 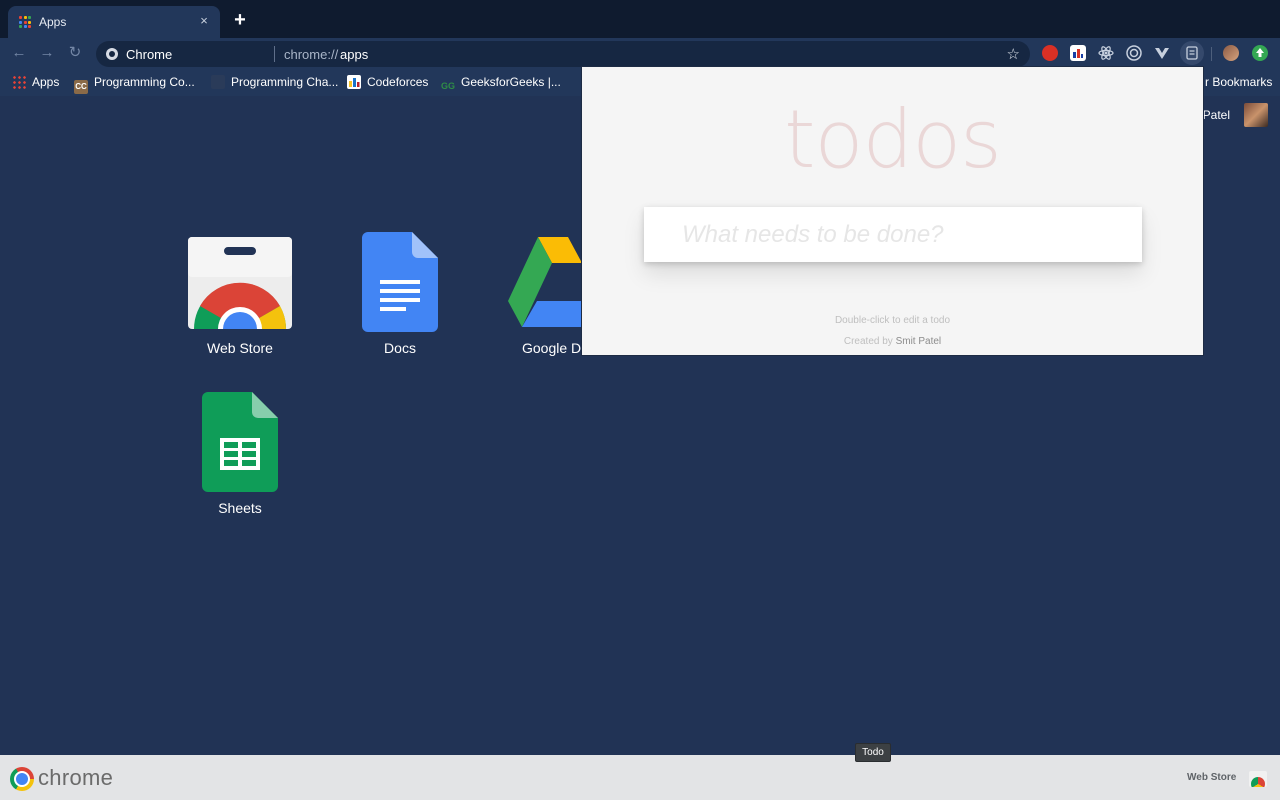 What do you see at coordinates (1013, 54) in the screenshot?
I see `bookmark-star-icon: ☆` at bounding box center [1013, 54].